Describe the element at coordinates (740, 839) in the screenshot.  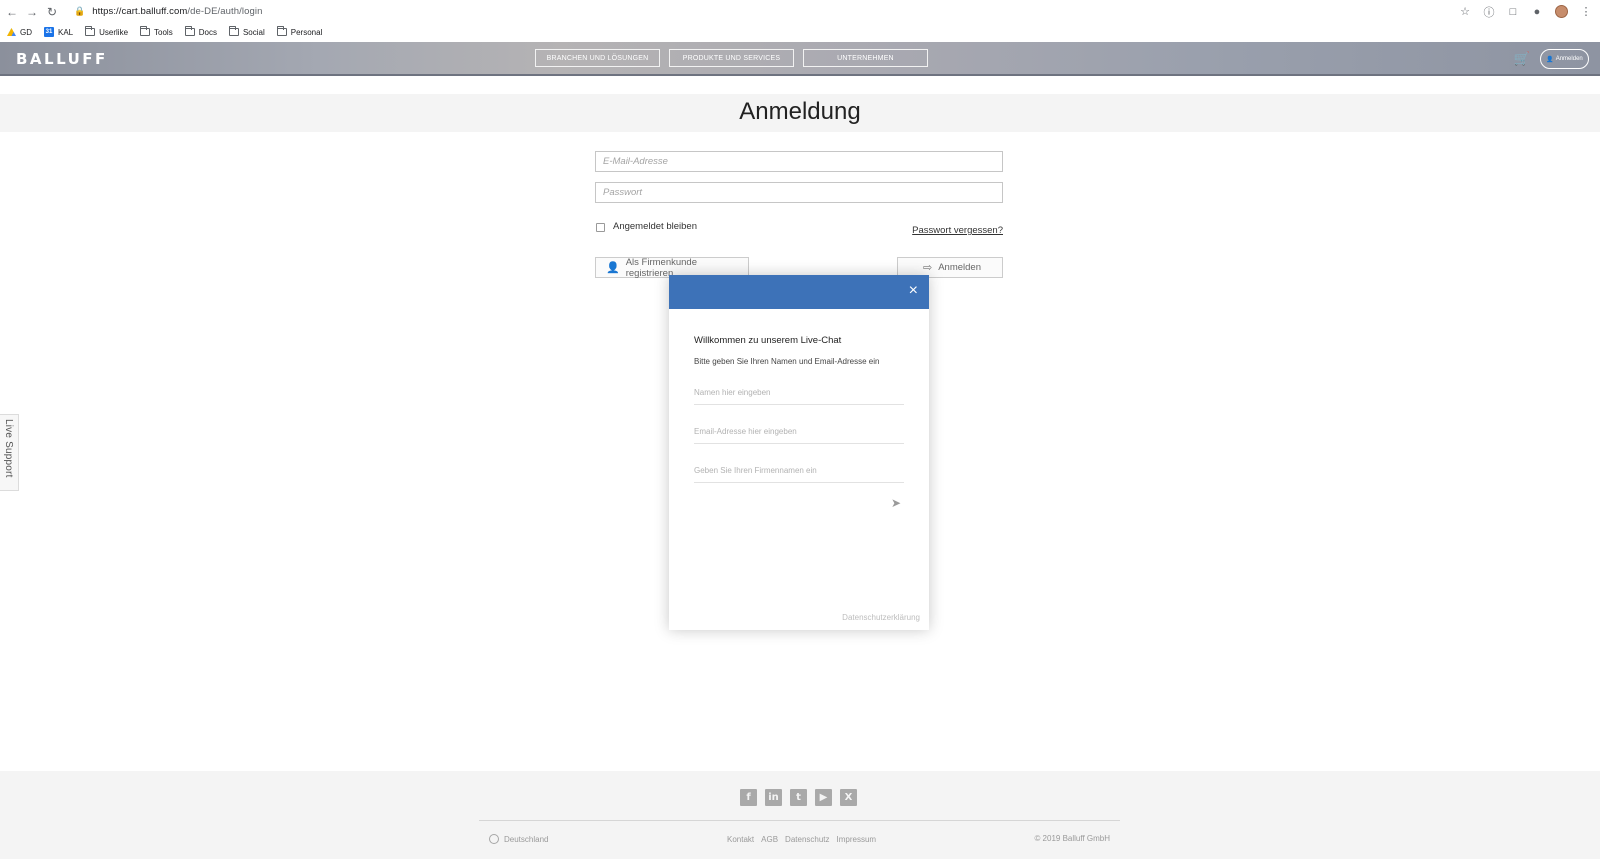
I see `footer-link-kontakt: Kontakt` at that location.